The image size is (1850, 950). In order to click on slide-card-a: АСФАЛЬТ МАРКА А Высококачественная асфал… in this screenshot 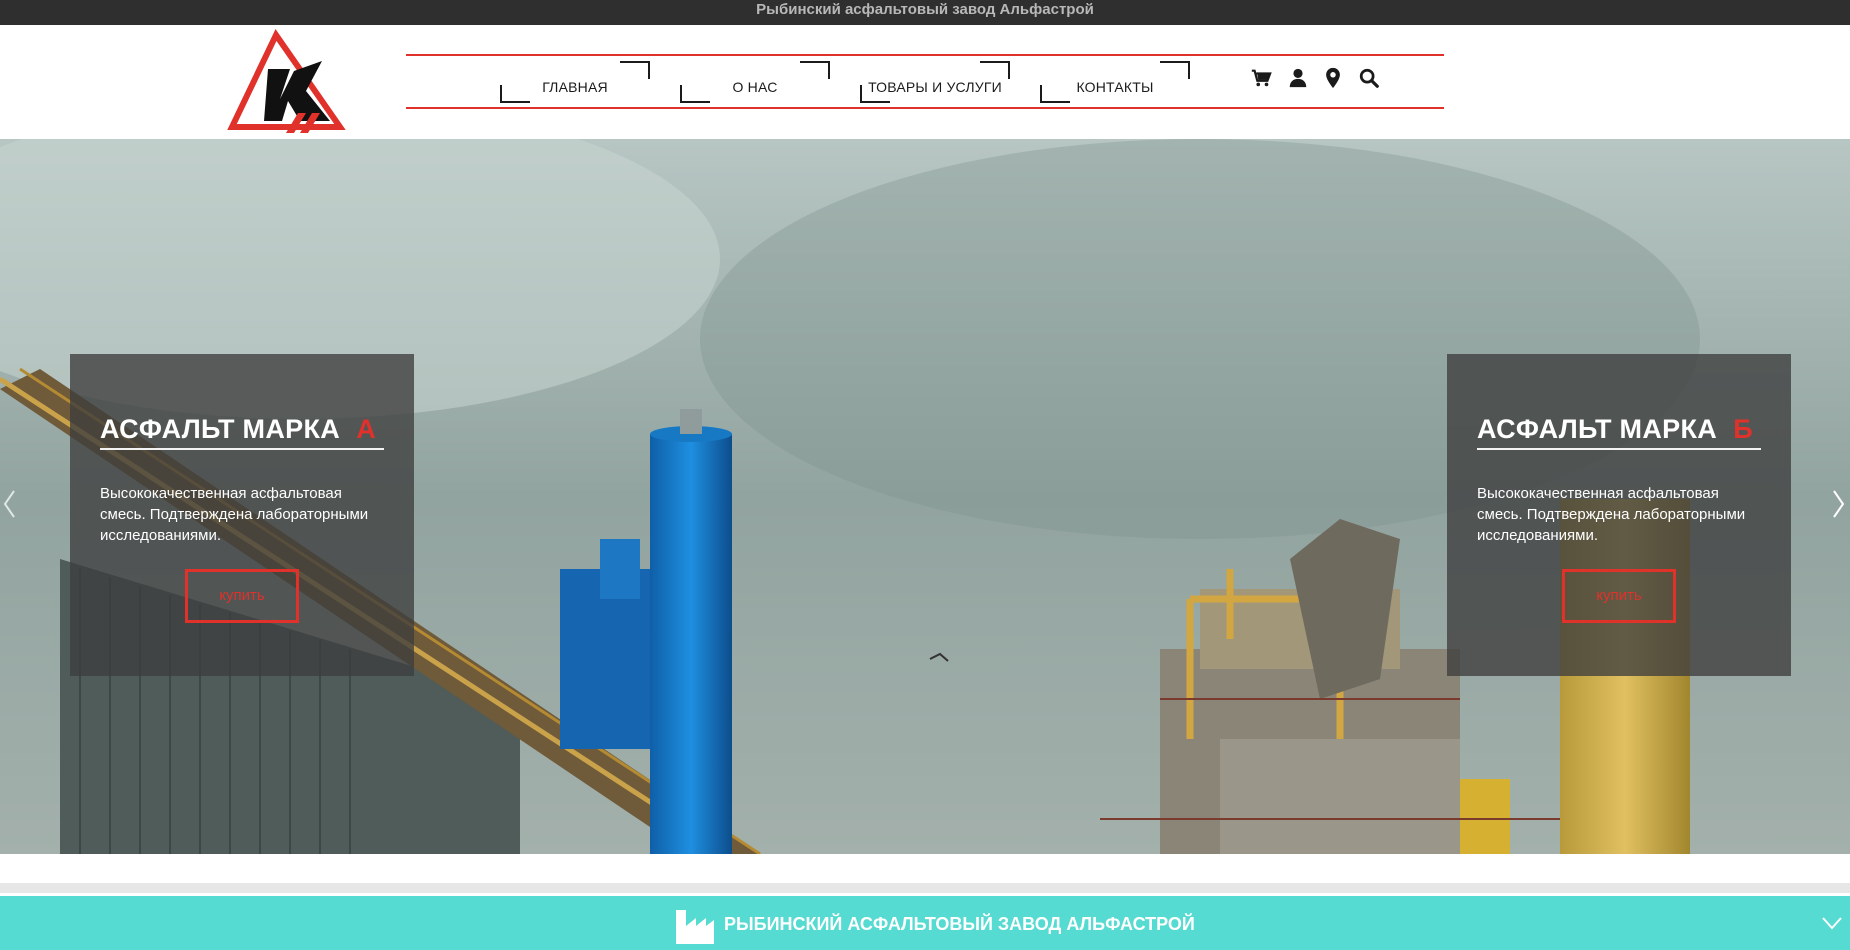, I will do `click(242, 515)`.